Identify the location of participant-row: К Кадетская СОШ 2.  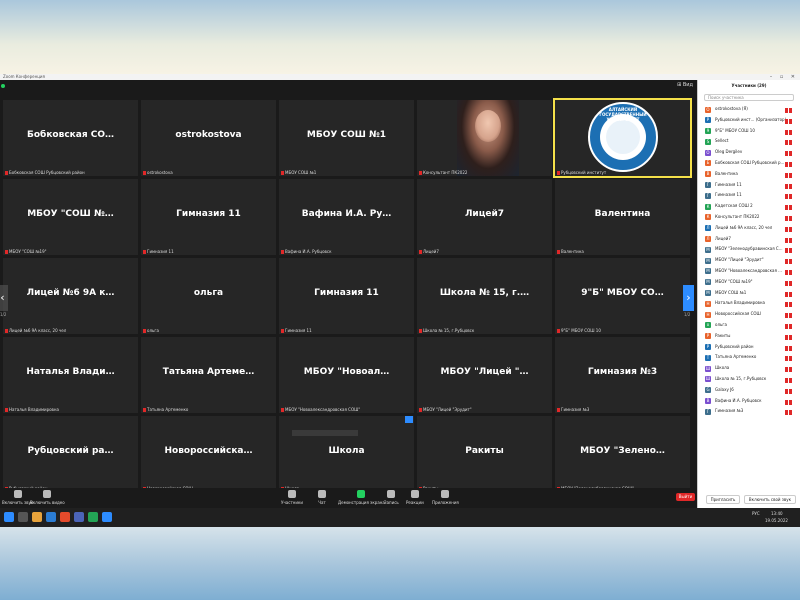
(749, 206).